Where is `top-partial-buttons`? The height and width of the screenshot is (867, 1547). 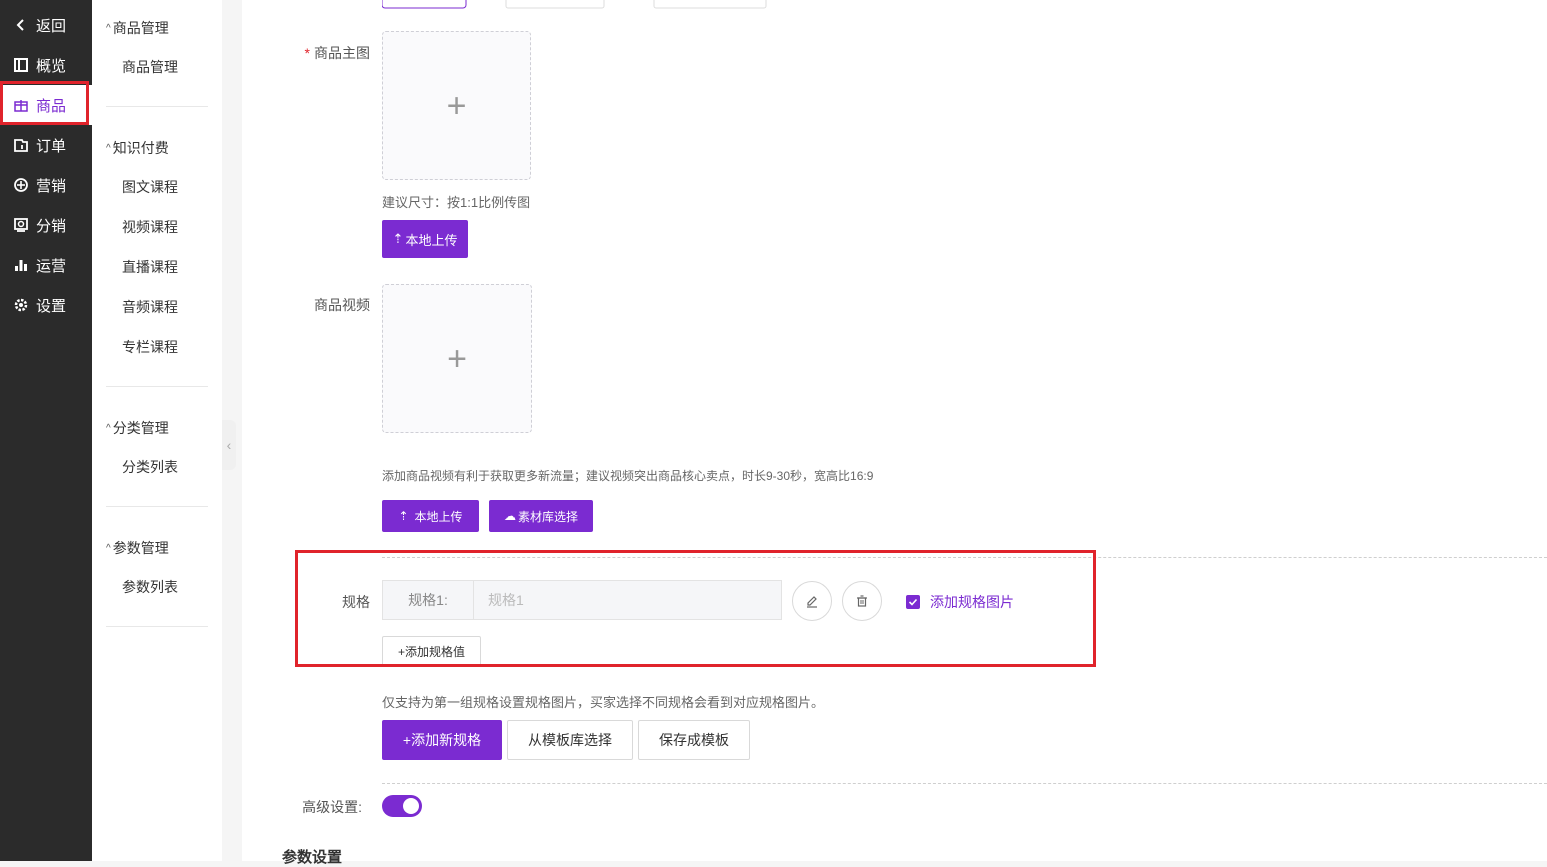 top-partial-buttons is located at coordinates (574, 4).